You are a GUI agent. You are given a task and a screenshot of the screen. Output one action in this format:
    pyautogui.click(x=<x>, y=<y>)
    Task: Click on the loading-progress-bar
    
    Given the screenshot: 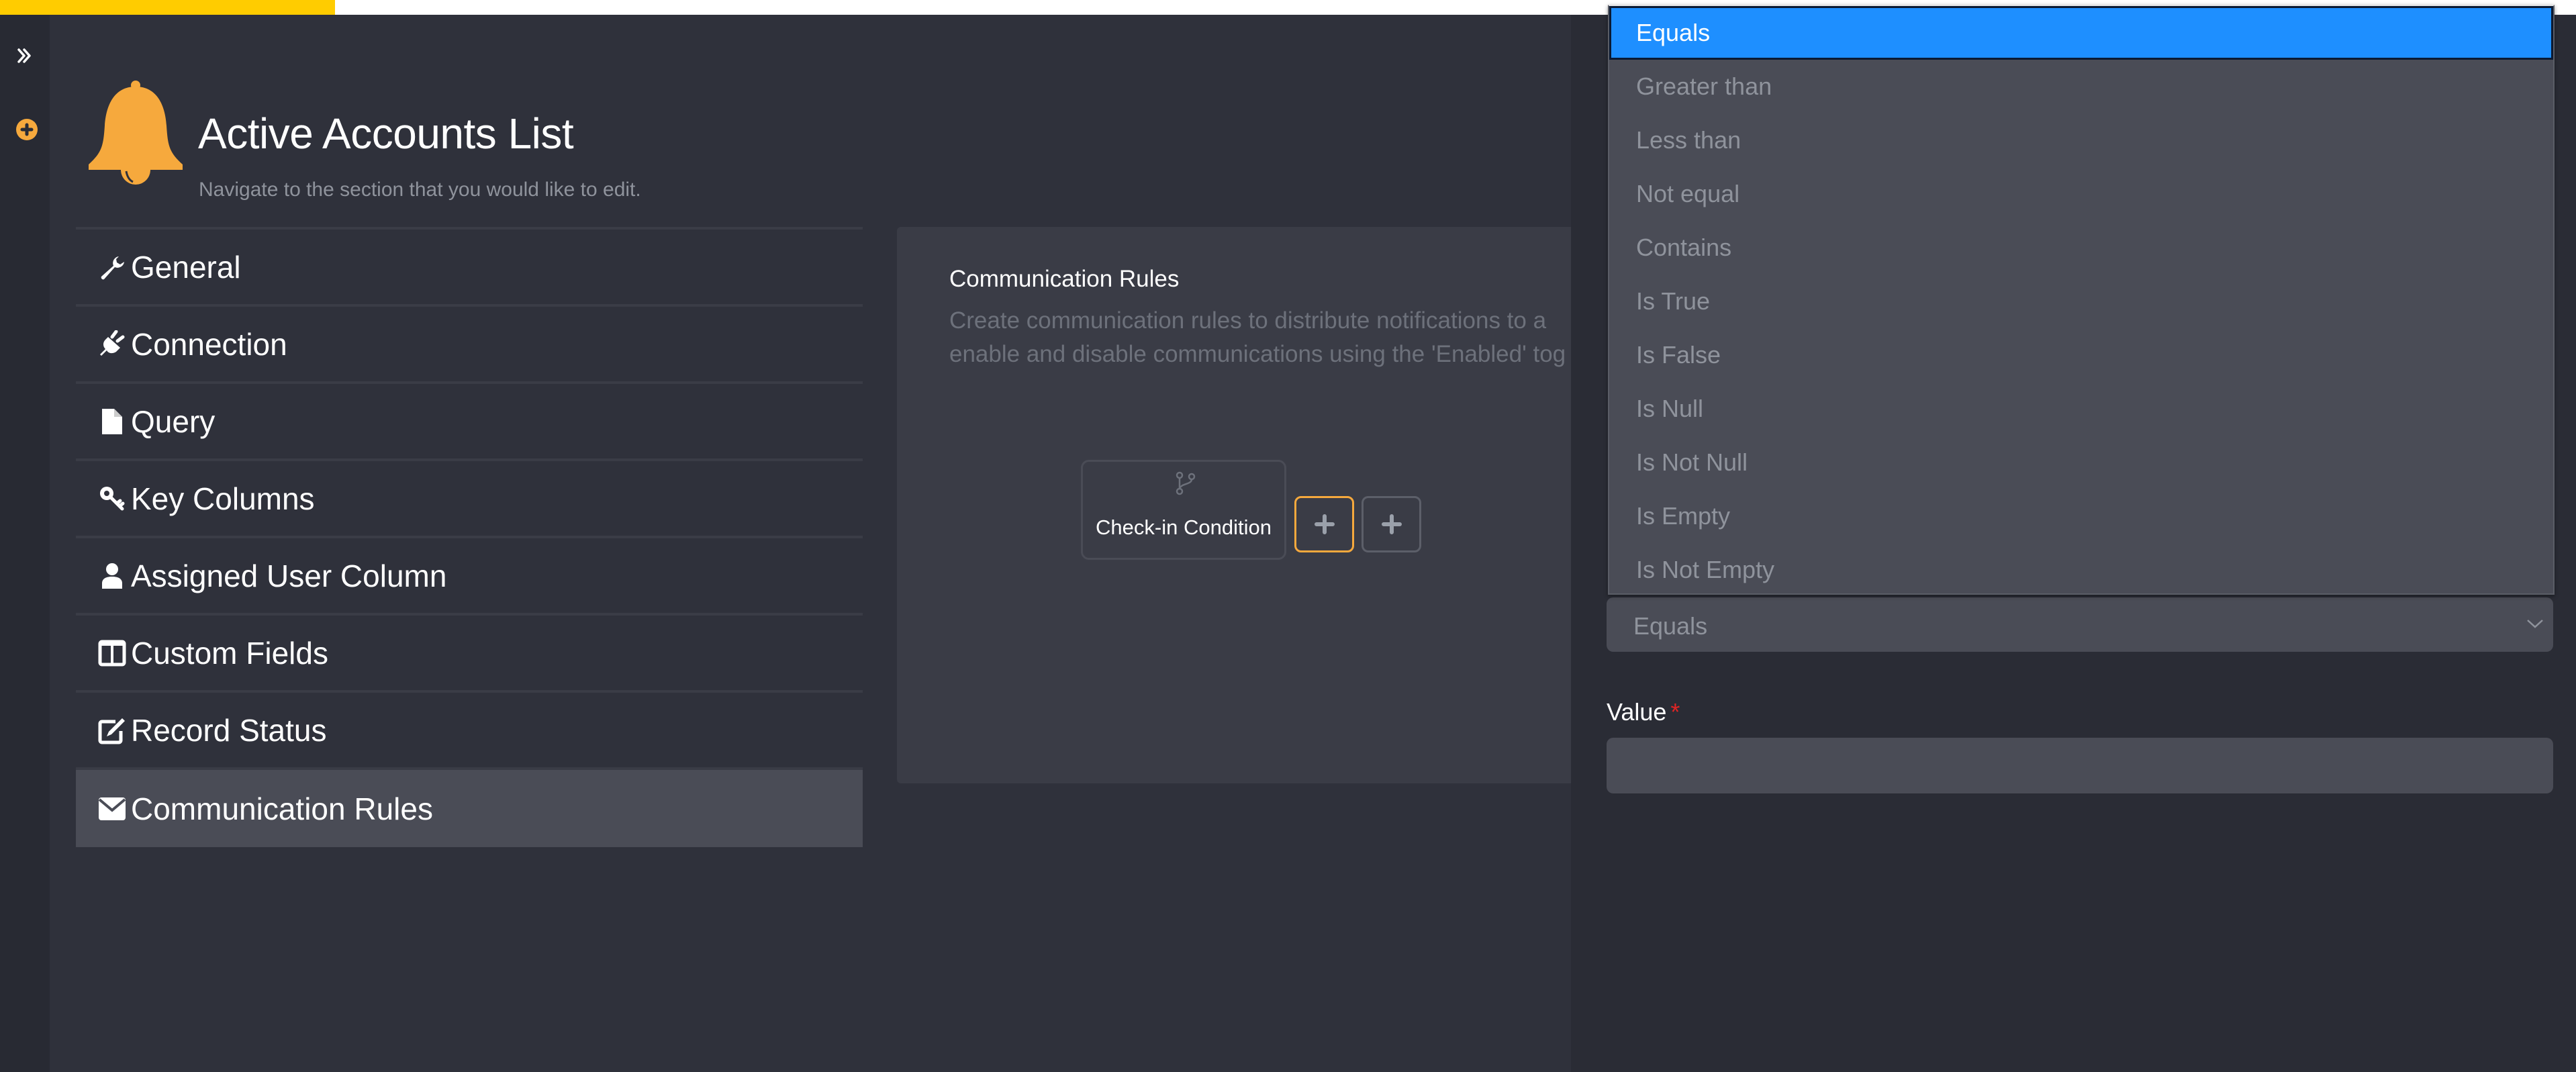 What is the action you would take?
    pyautogui.click(x=167, y=8)
    